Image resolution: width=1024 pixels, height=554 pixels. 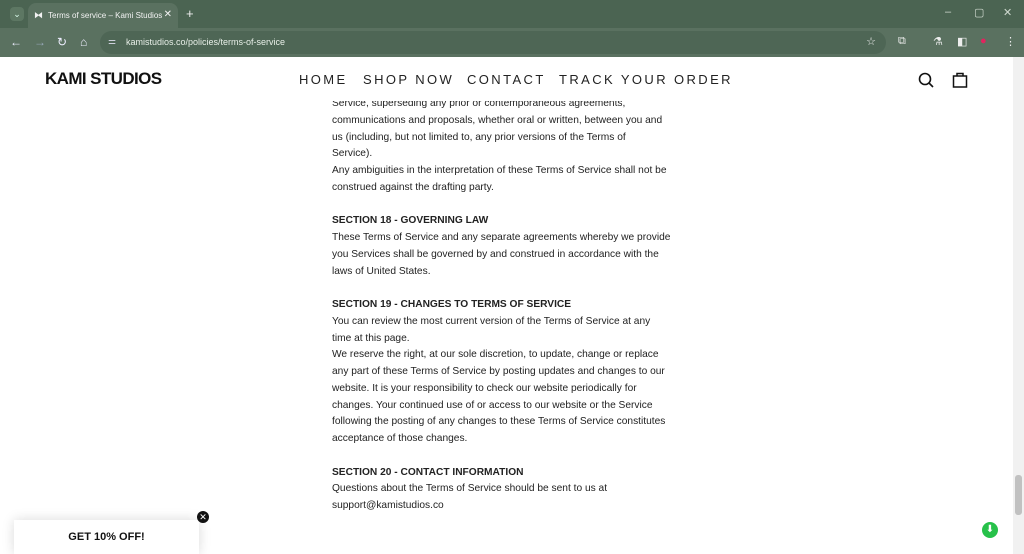 What do you see at coordinates (40, 42) in the screenshot?
I see `forward-icon: →` at bounding box center [40, 42].